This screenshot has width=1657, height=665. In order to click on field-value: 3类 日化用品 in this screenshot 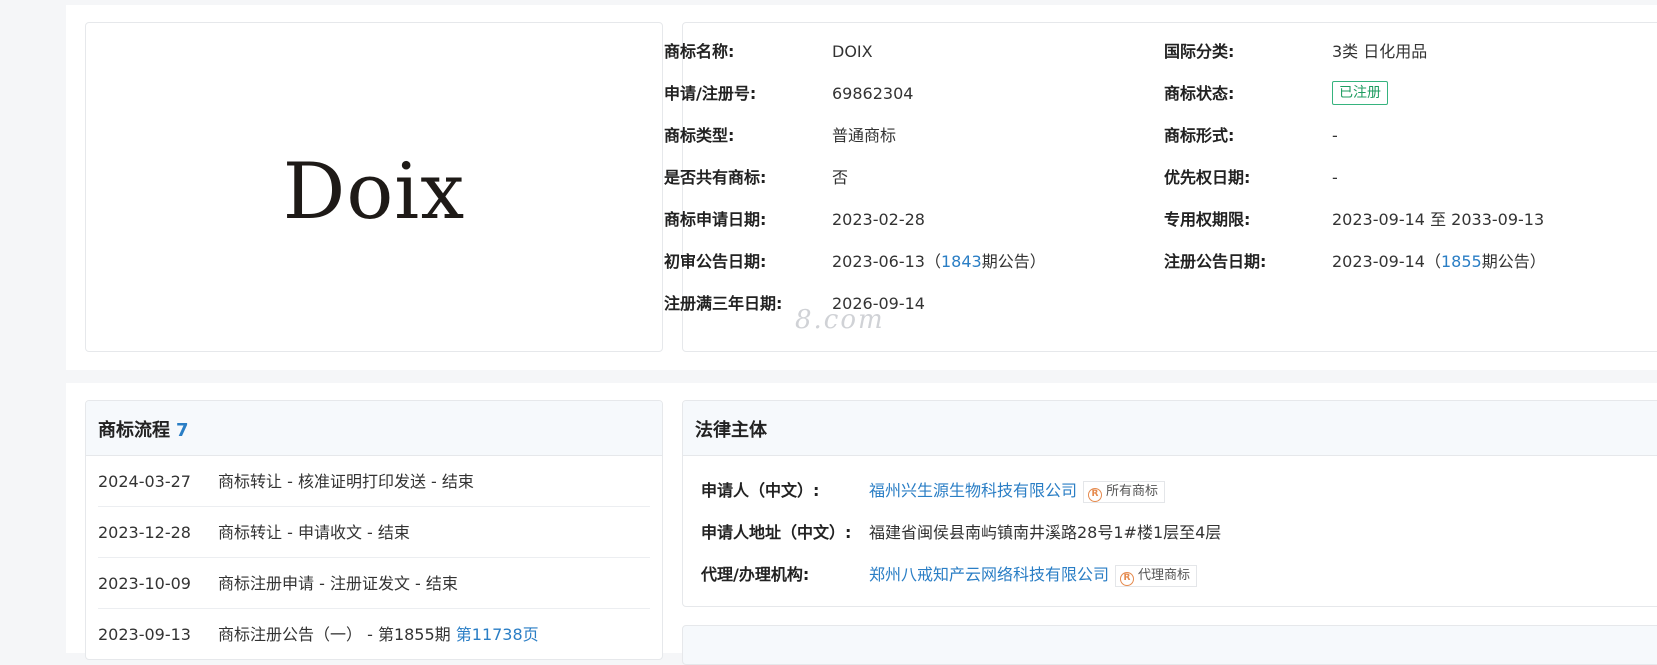, I will do `click(1380, 51)`.